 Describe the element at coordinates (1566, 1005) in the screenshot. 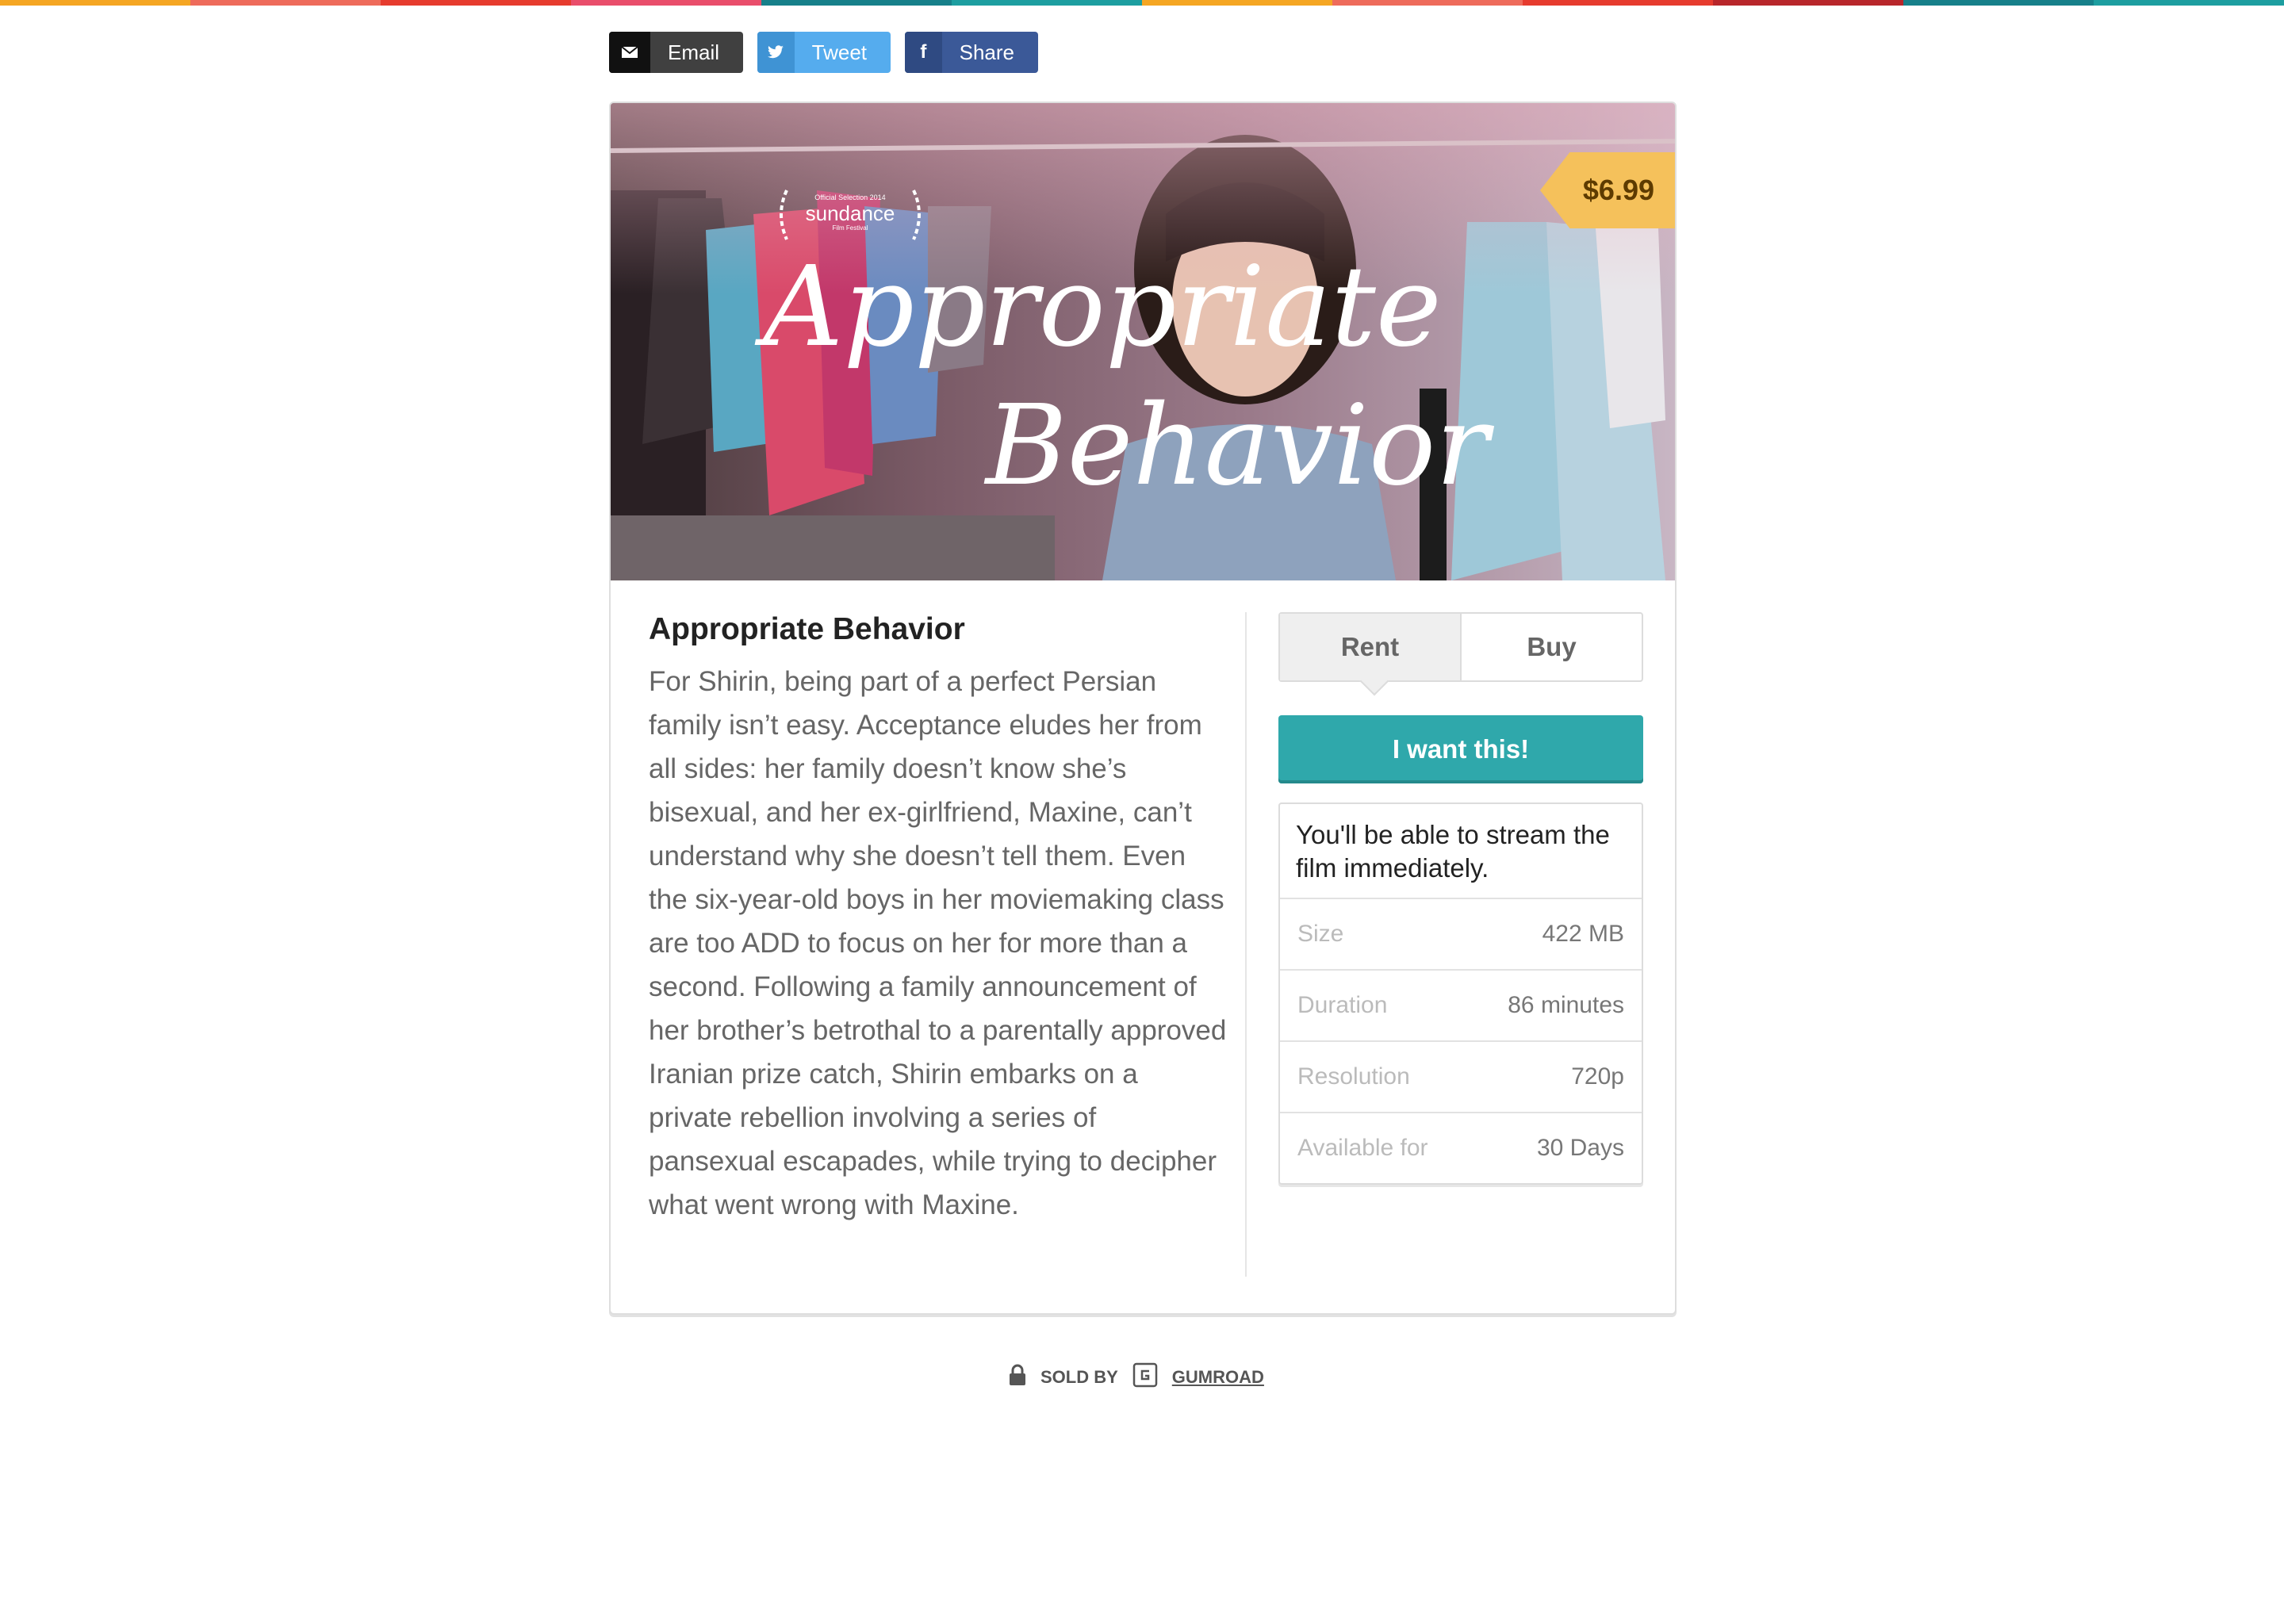

I see `spec-value: 86 minutes` at that location.